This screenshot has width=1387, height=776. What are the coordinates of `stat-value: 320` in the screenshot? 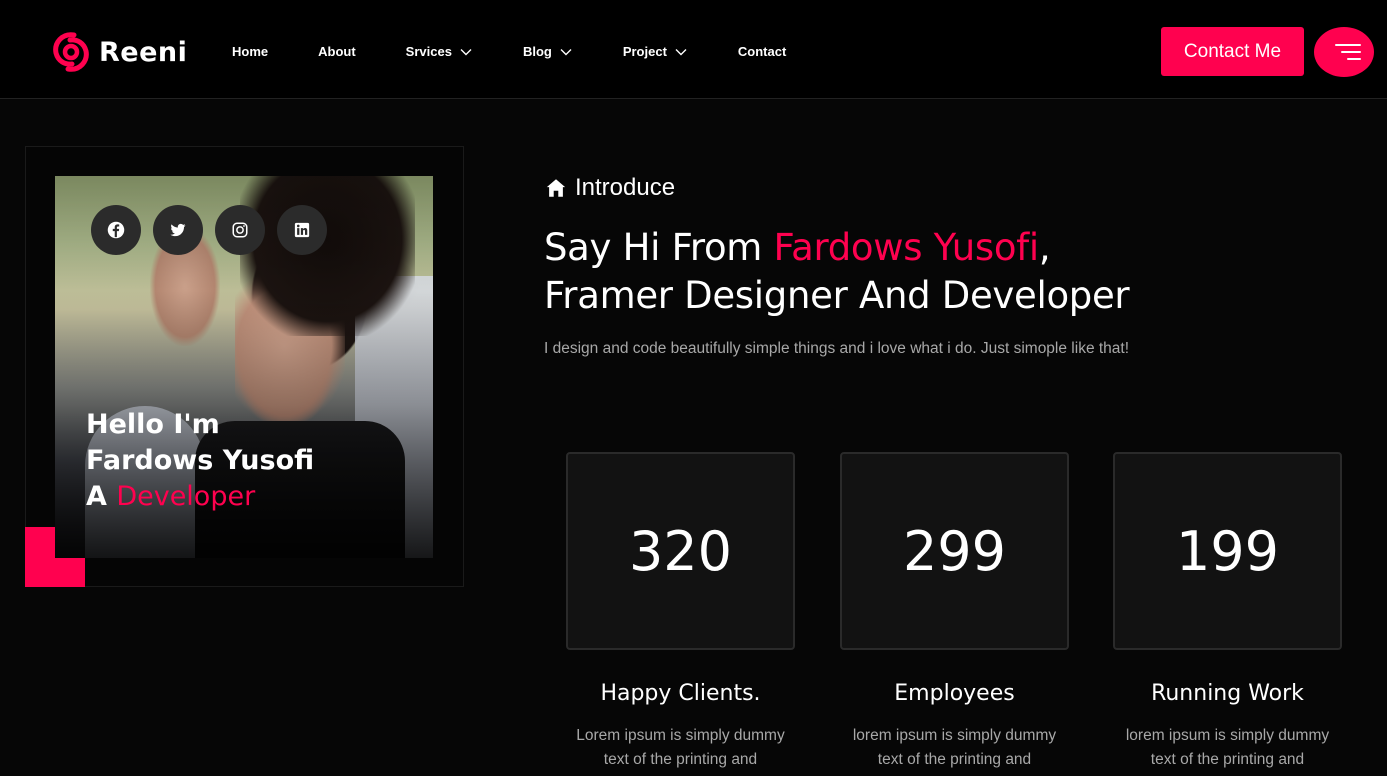 It's located at (680, 551).